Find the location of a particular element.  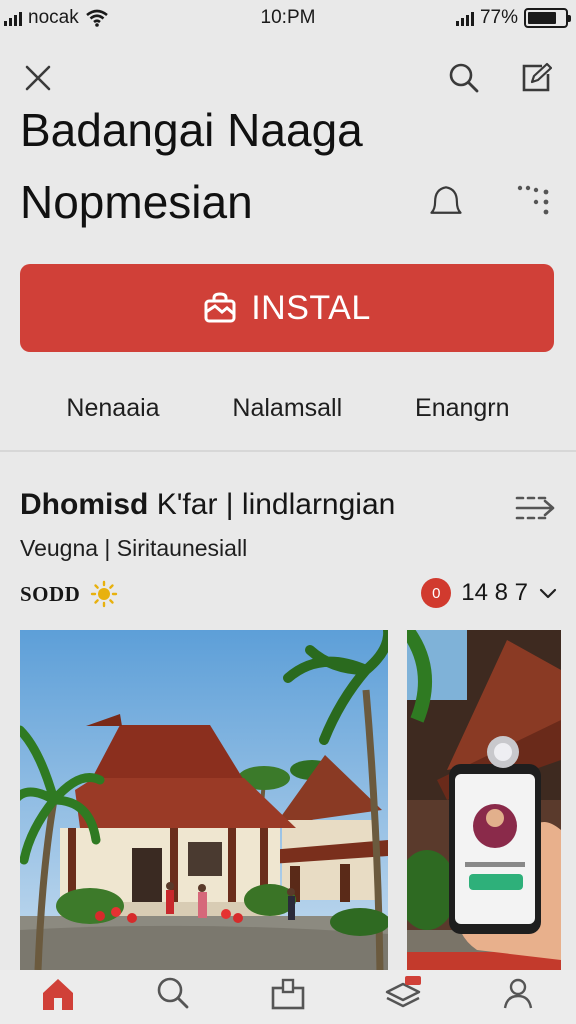

bell-icon is located at coordinates (446, 200).